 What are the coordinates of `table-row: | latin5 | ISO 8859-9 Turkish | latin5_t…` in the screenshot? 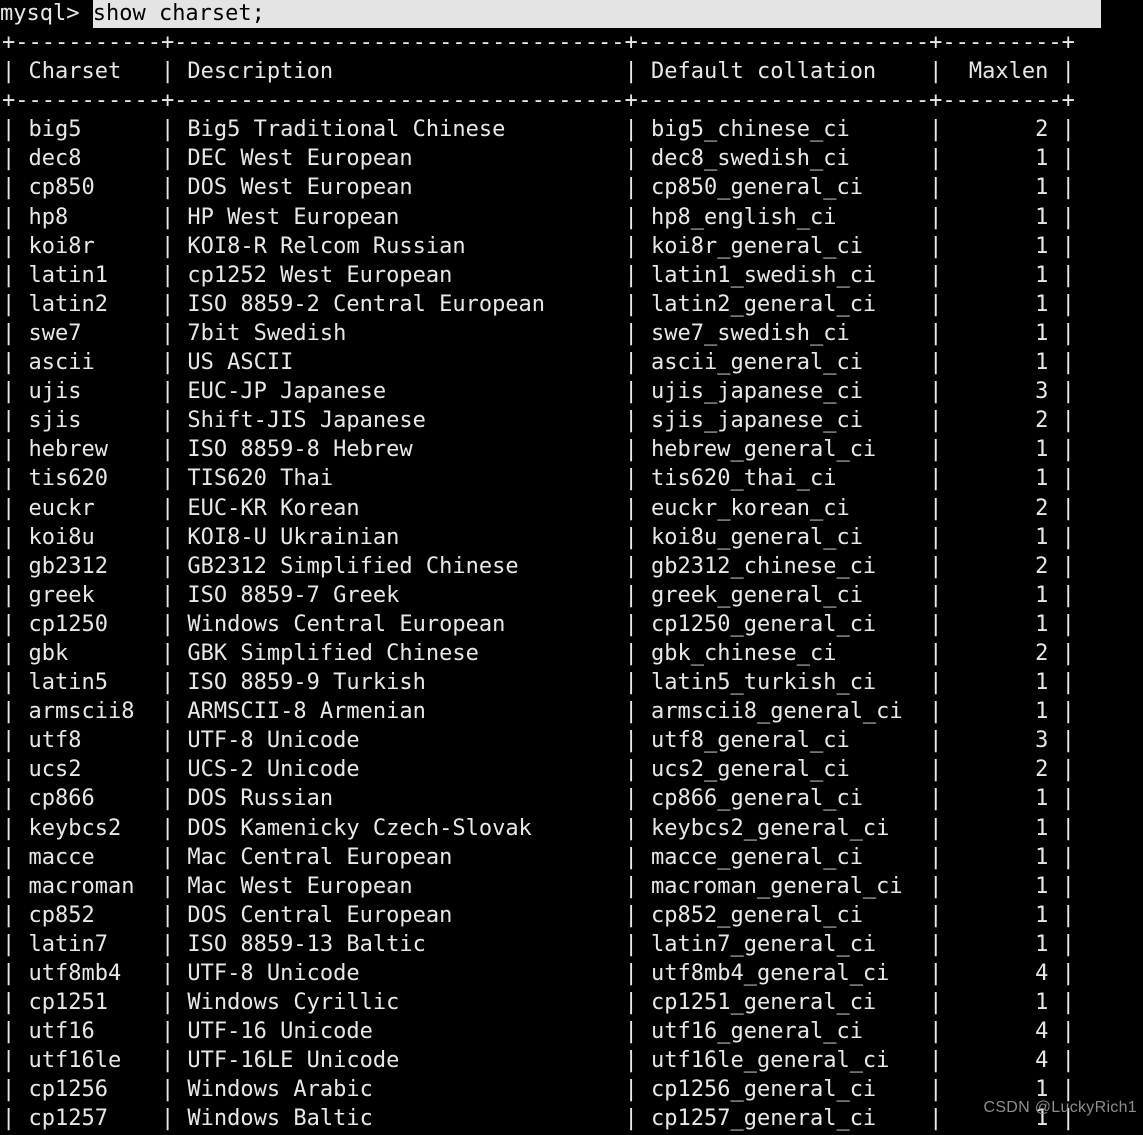 It's located at (538, 683).